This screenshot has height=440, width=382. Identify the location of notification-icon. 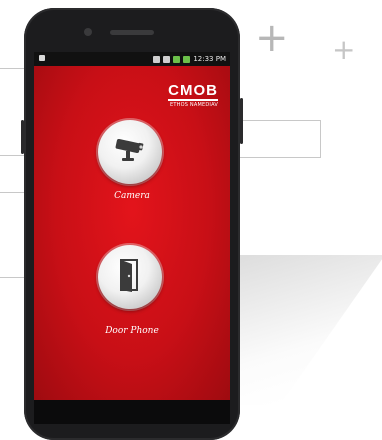
(42, 59).